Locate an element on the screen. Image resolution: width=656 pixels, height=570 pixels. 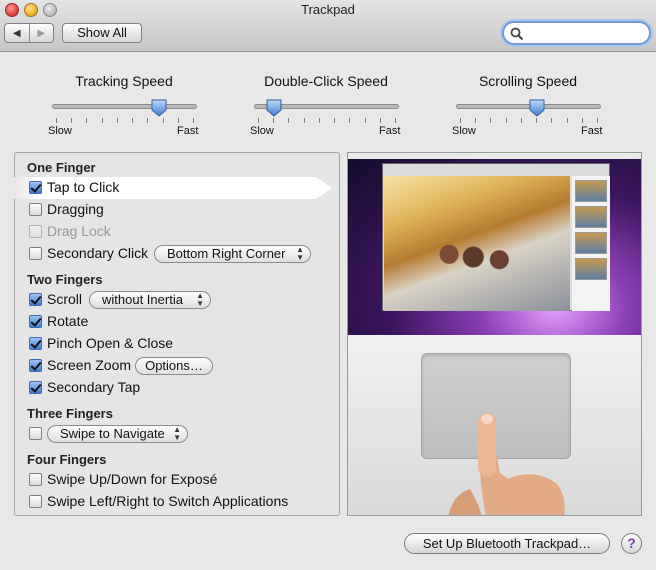
screen-zoom-checkbox is located at coordinates (35, 365).